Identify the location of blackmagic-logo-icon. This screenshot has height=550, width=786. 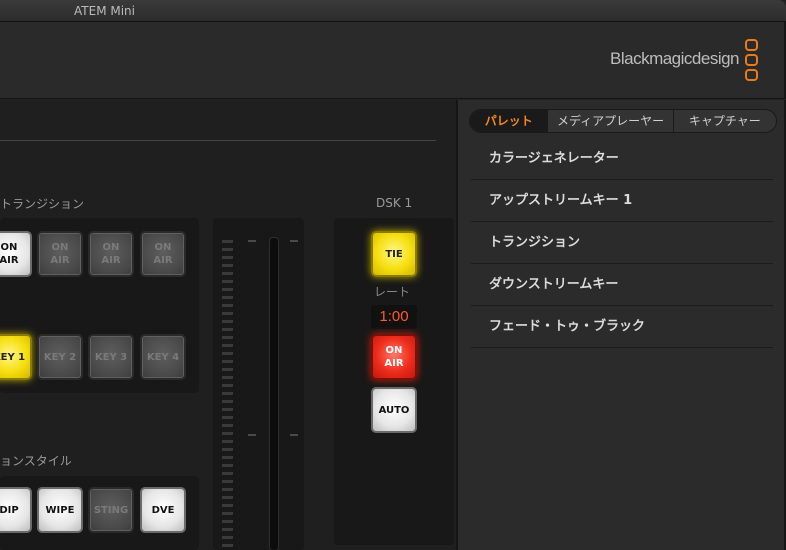
(751, 61).